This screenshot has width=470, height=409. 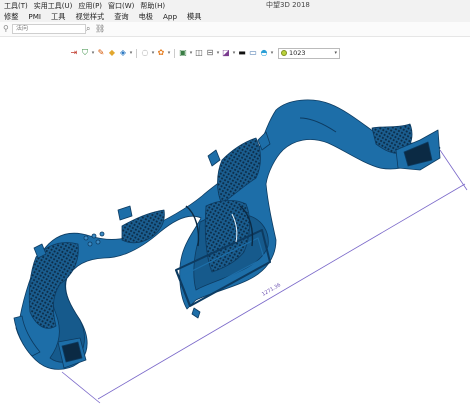 I want to click on line-style-icon: ▬, so click(x=242, y=53).